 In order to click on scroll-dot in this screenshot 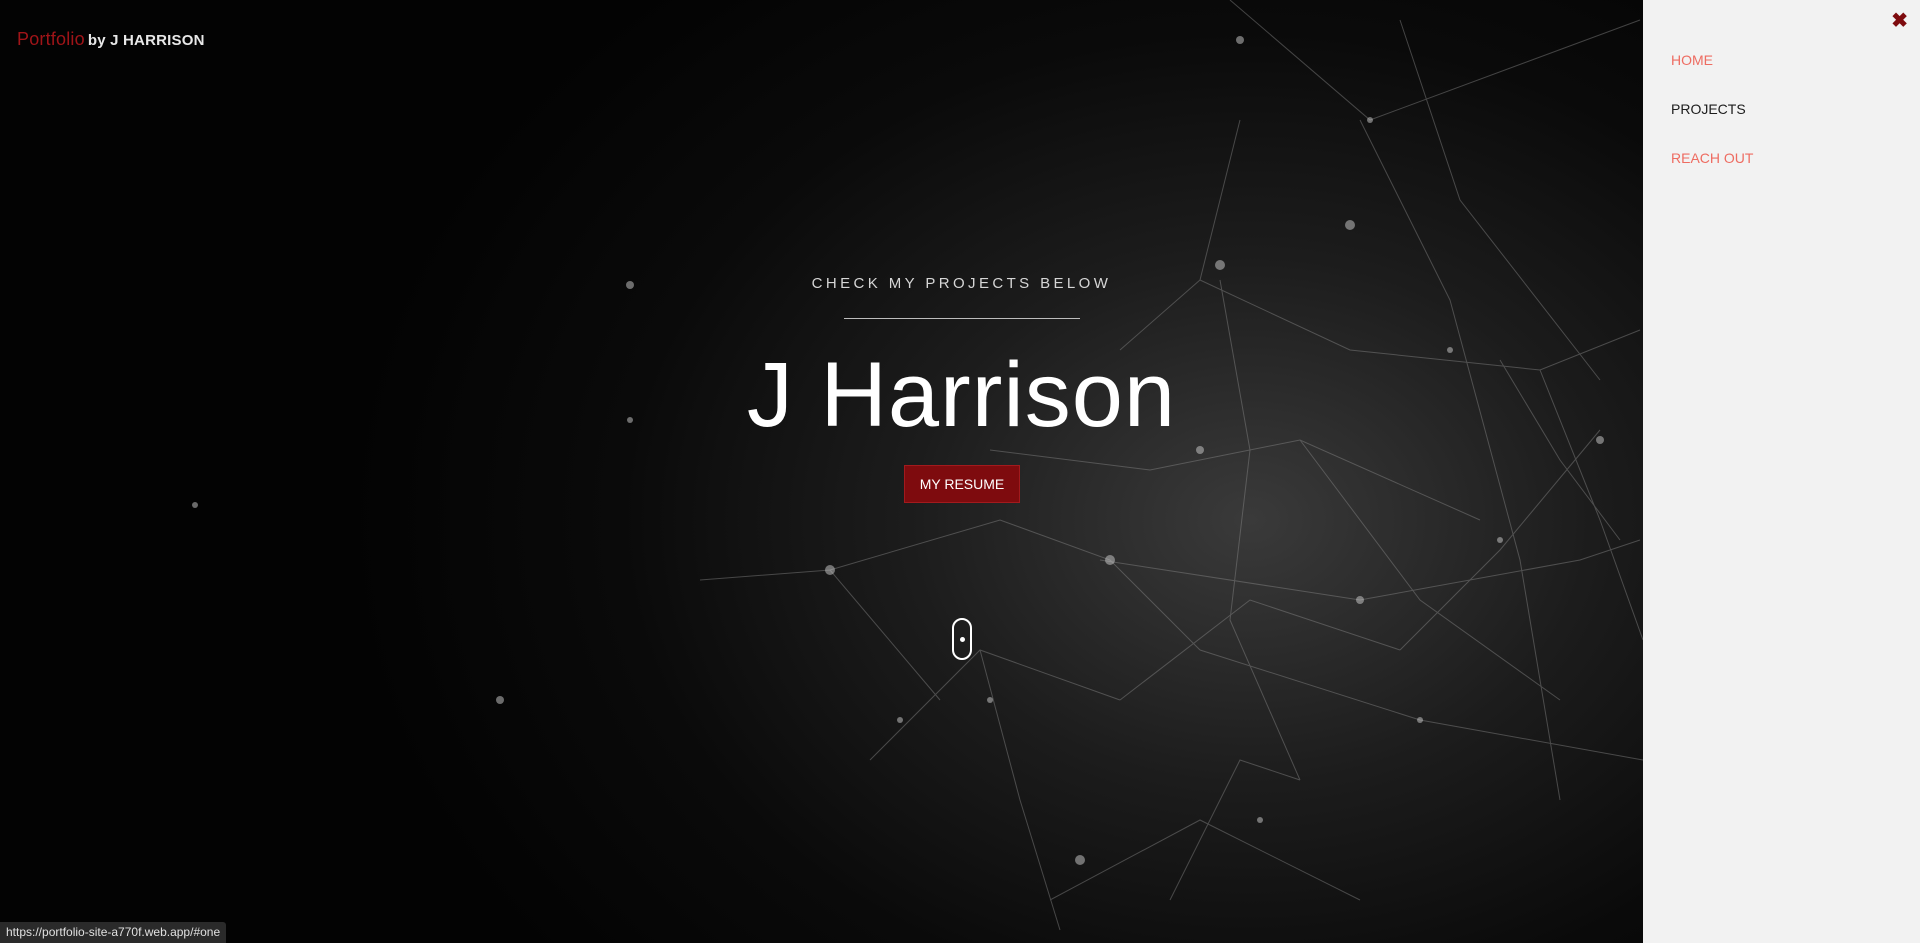, I will do `click(962, 639)`.